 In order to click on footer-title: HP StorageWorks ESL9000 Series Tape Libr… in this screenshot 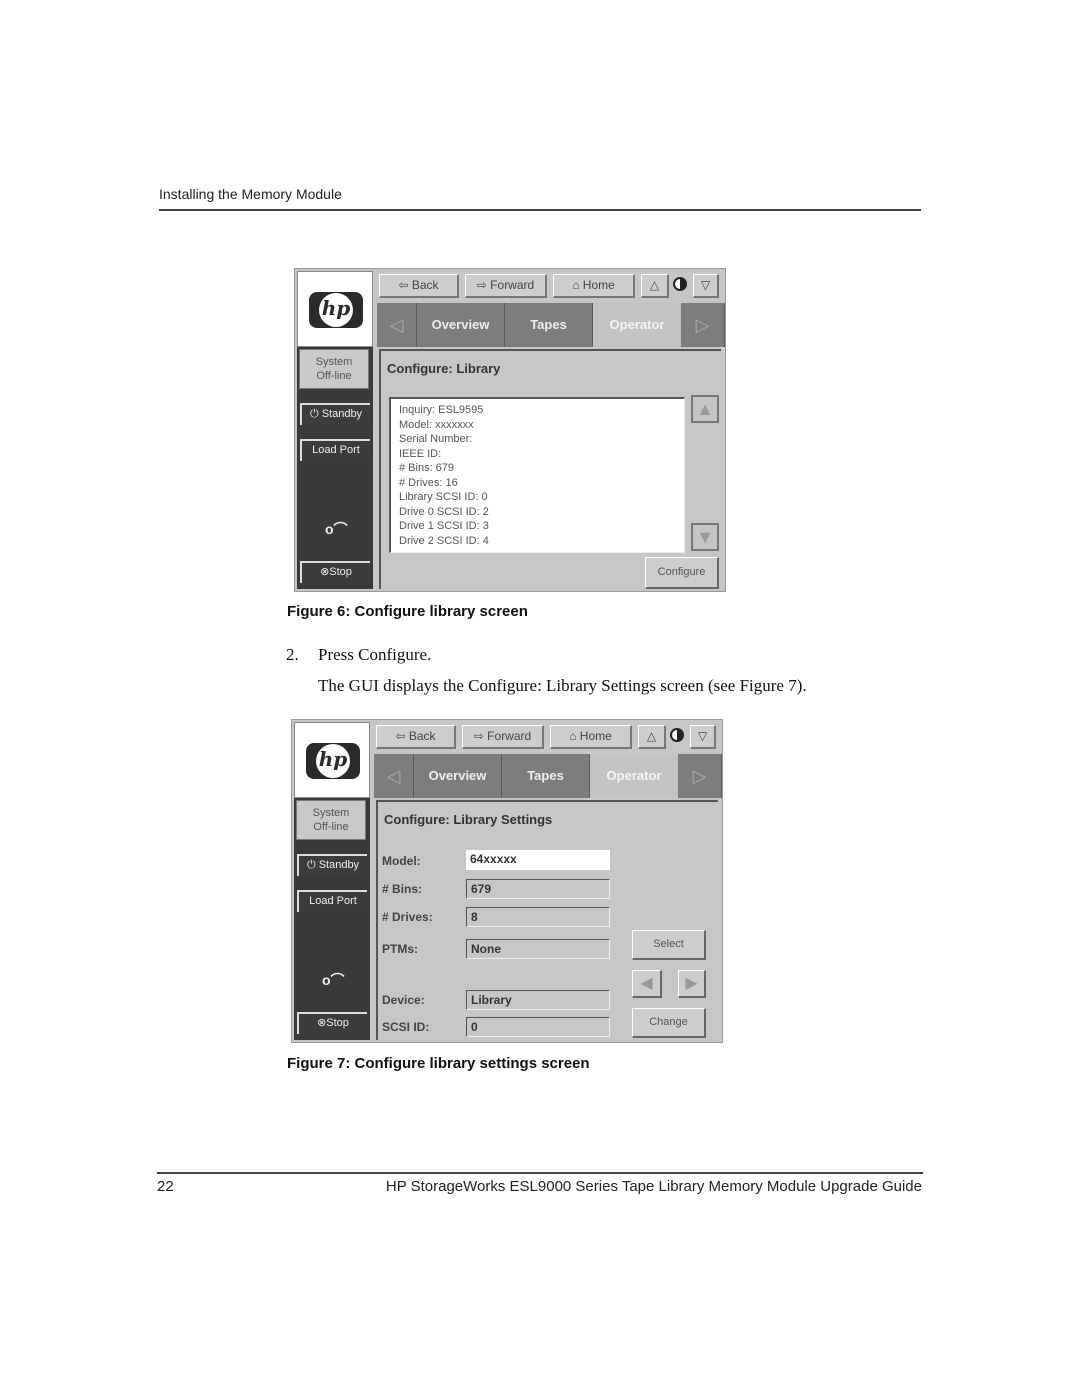, I will do `click(653, 1186)`.